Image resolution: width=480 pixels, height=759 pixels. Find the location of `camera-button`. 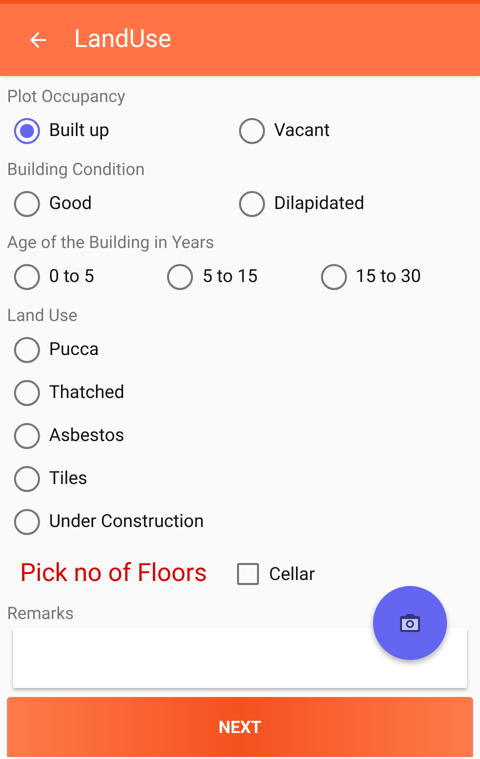

camera-button is located at coordinates (410, 623).